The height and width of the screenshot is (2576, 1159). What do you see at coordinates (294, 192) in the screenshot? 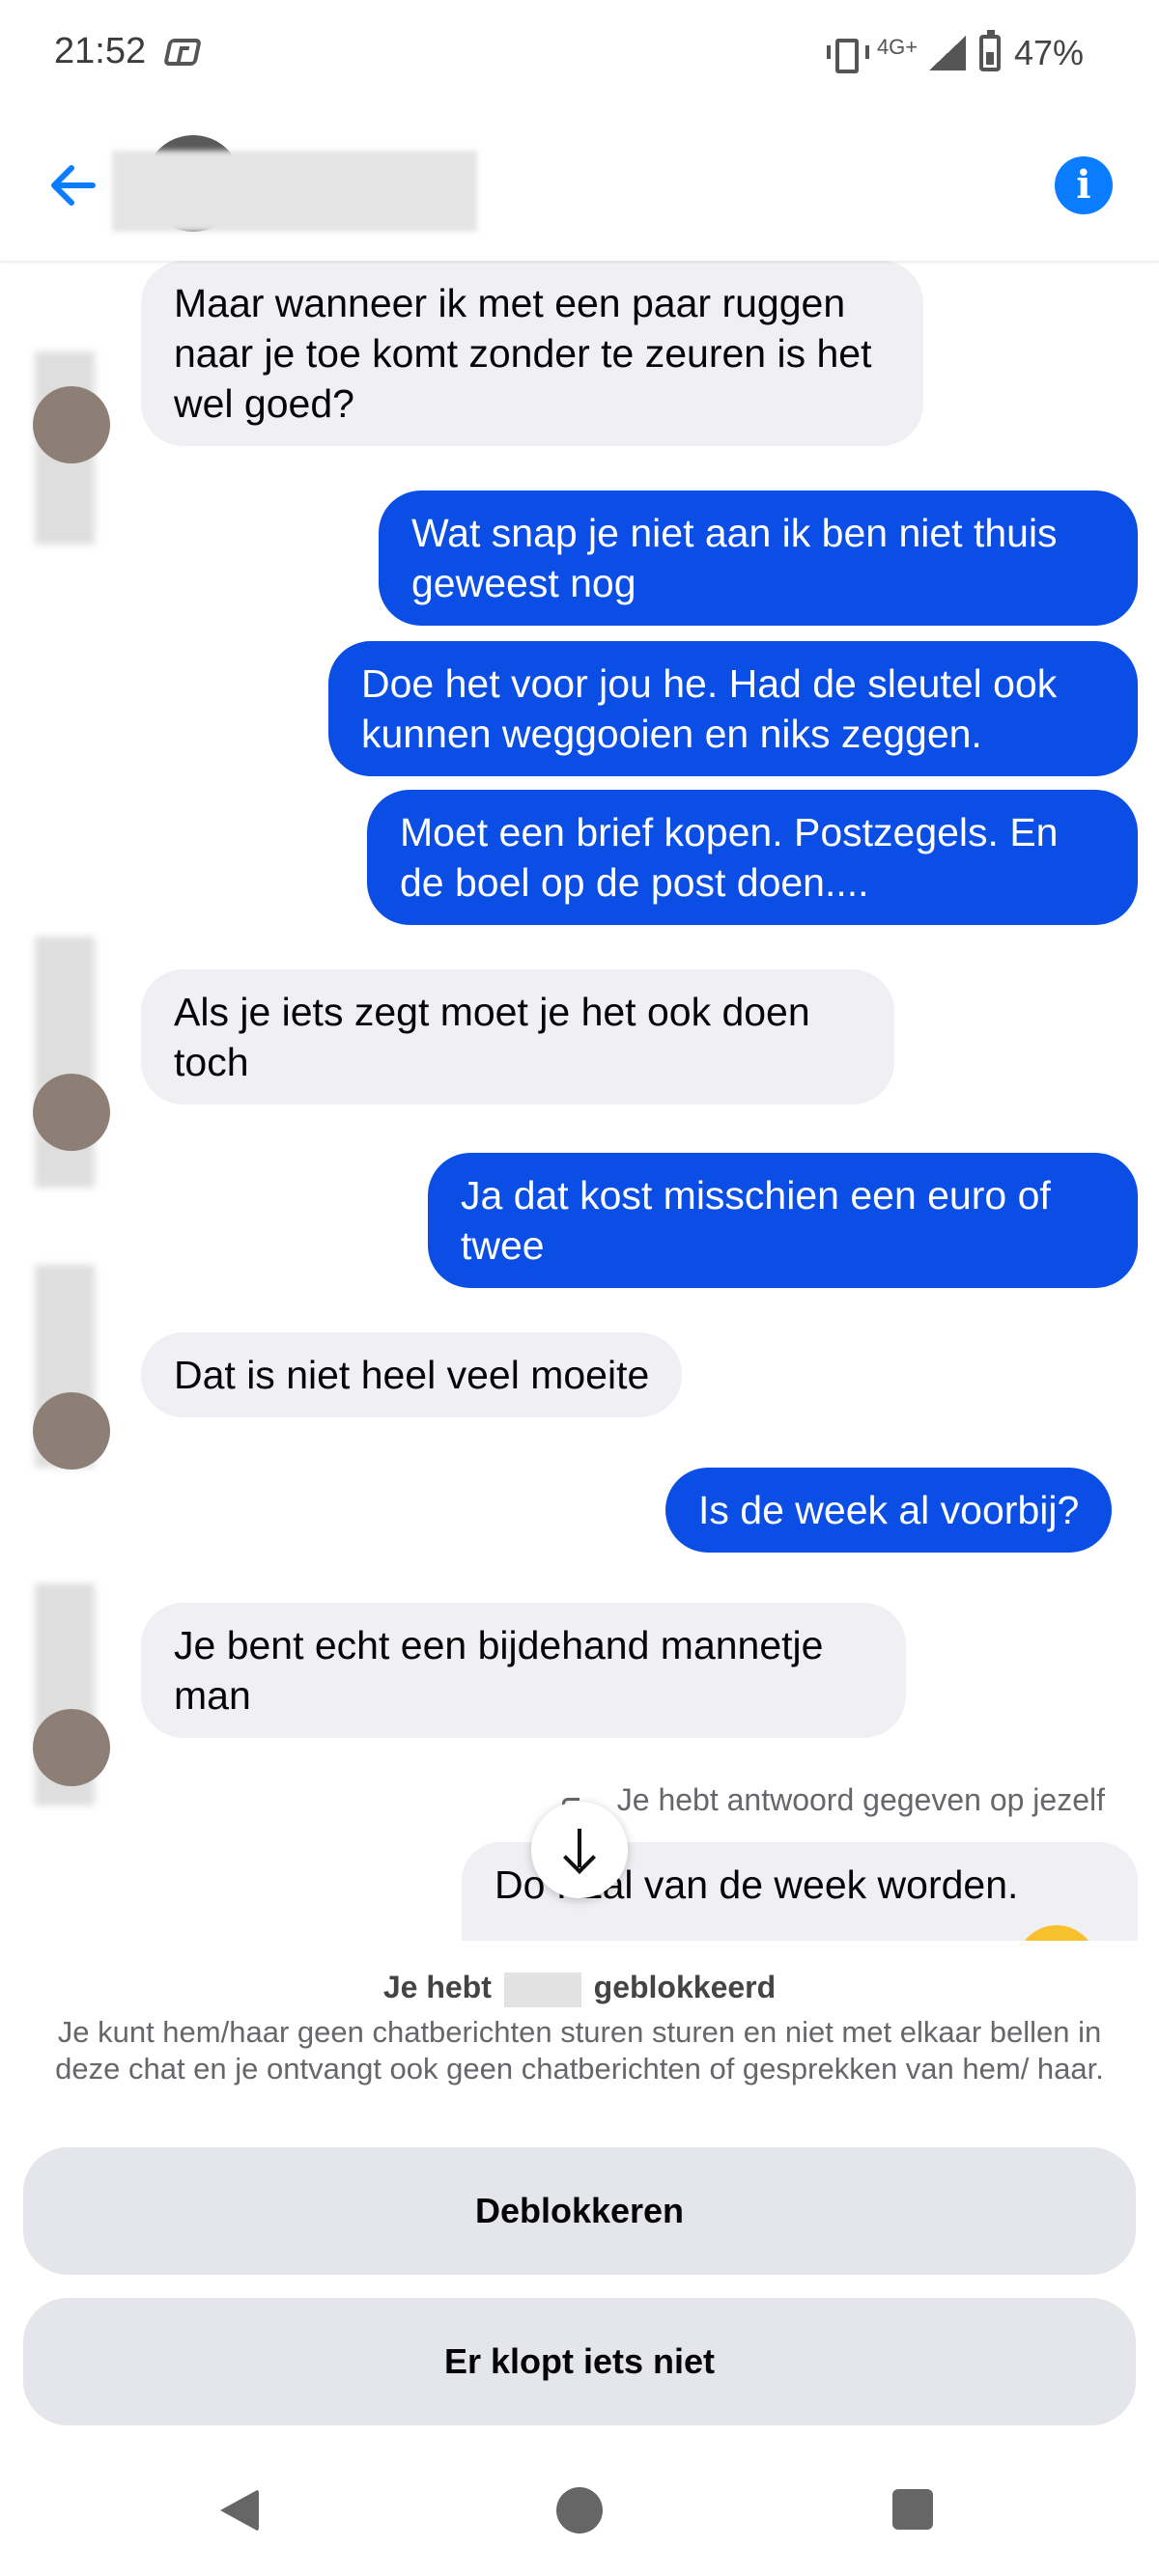
I see `contact-name-redacted` at bounding box center [294, 192].